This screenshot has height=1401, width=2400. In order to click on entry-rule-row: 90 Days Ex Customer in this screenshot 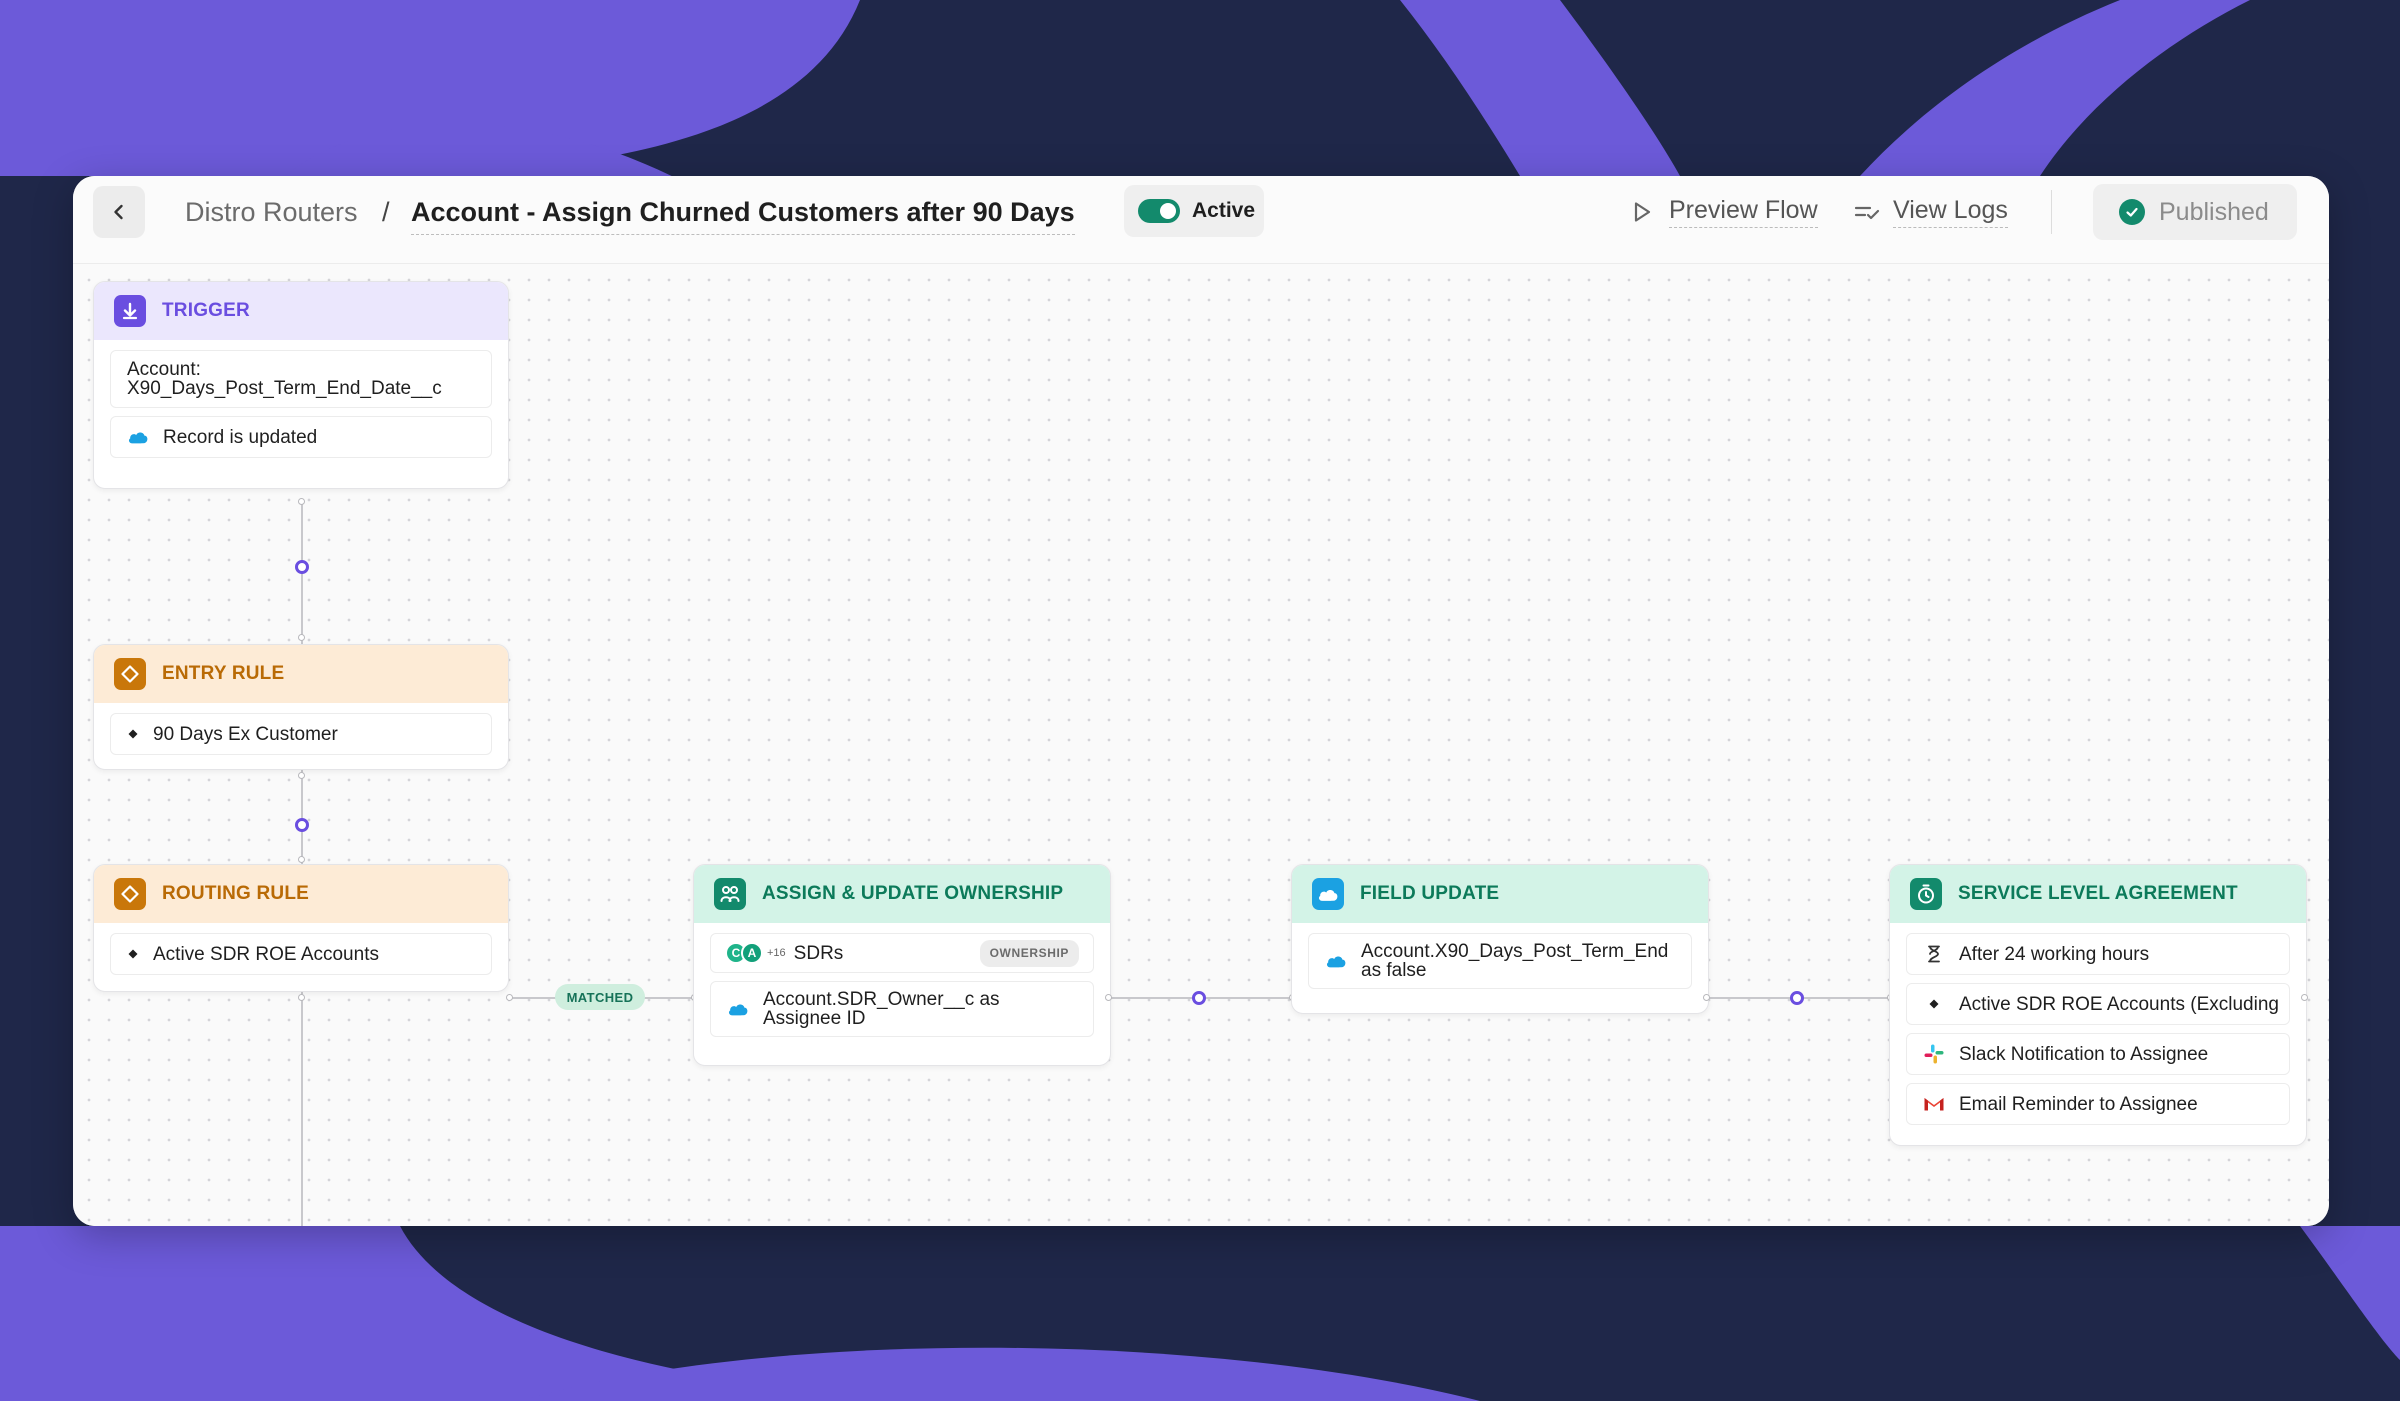, I will do `click(301, 734)`.